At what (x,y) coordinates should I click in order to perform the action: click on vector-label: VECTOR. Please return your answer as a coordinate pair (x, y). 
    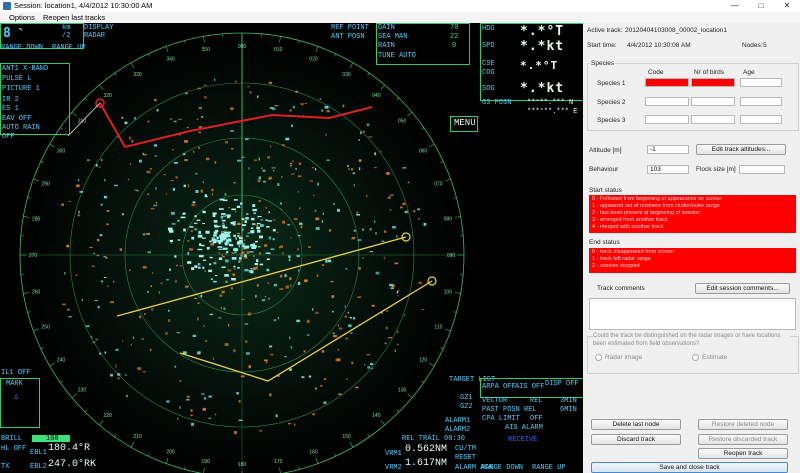
    Looking at the image, I should click on (495, 401).